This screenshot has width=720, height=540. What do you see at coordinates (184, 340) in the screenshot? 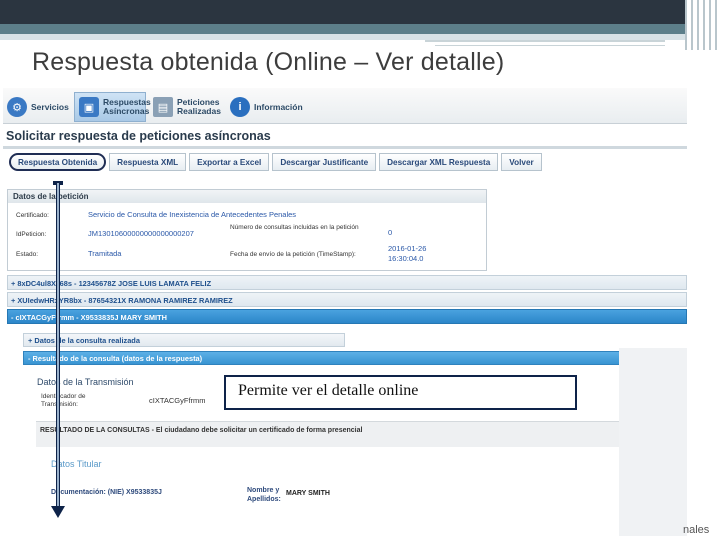
I see `datos-consulta-row: + Datos de la consulta realizada` at bounding box center [184, 340].